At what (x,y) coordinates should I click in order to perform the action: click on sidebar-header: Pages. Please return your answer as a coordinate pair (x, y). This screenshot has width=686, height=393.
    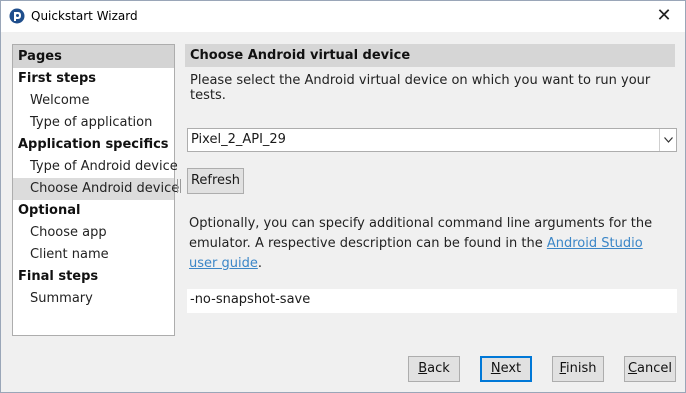
    Looking at the image, I should click on (93, 56).